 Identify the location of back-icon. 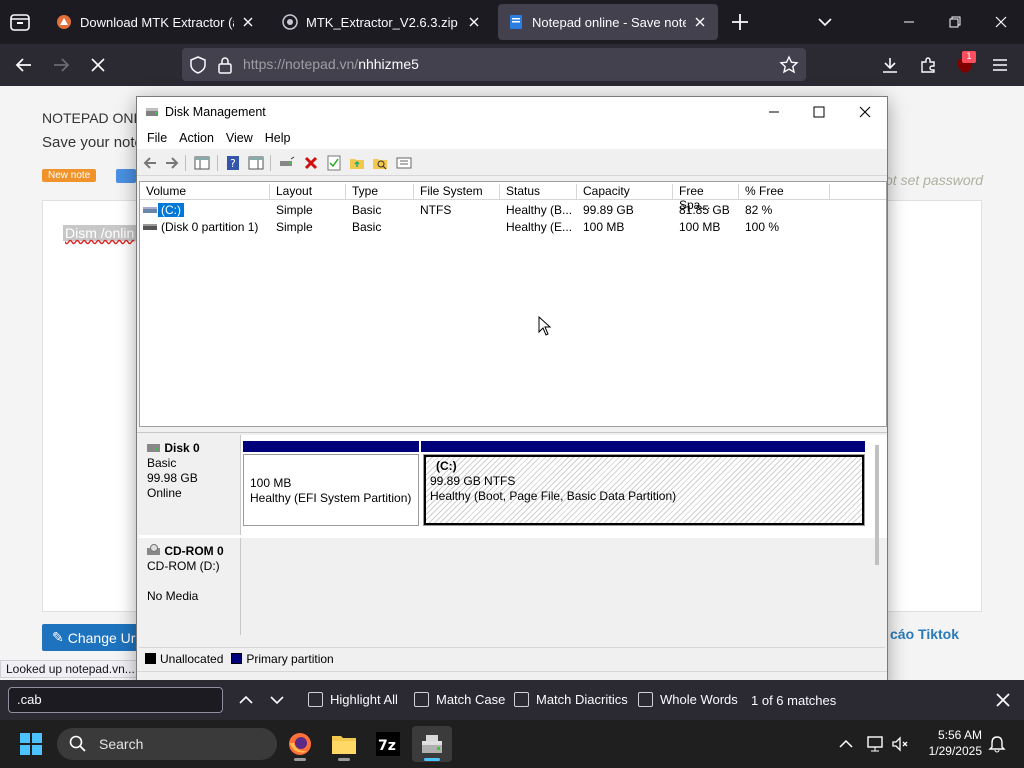
(150, 163).